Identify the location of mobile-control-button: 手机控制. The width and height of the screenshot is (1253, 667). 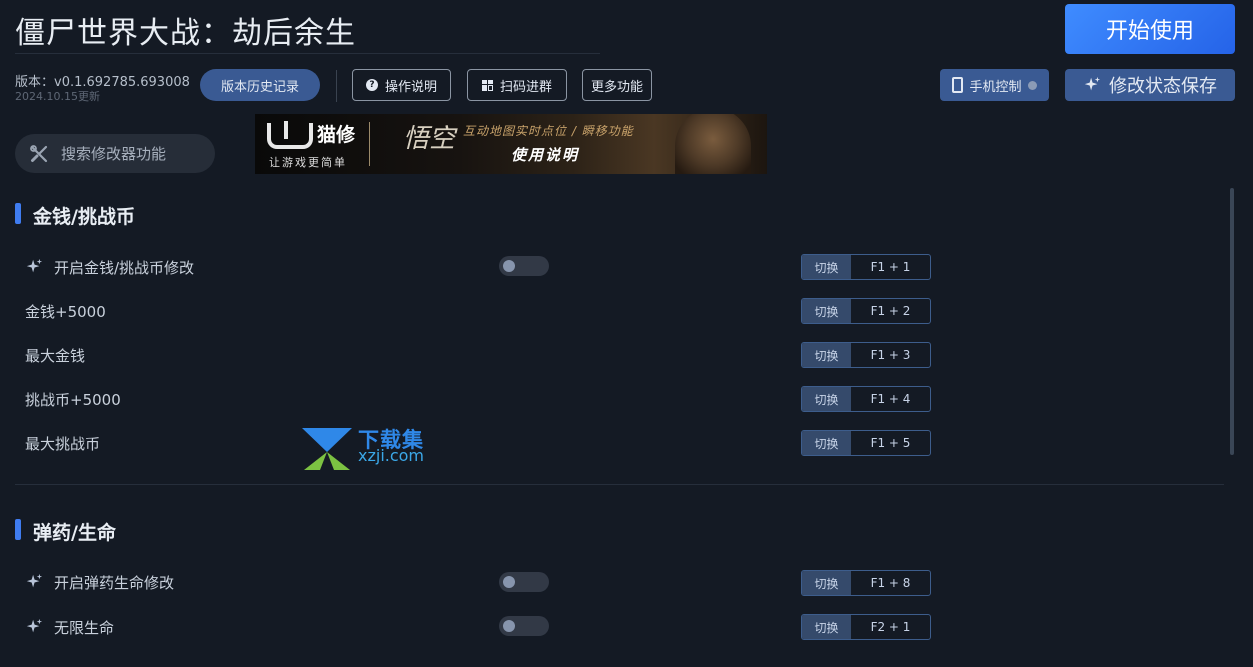
(994, 85).